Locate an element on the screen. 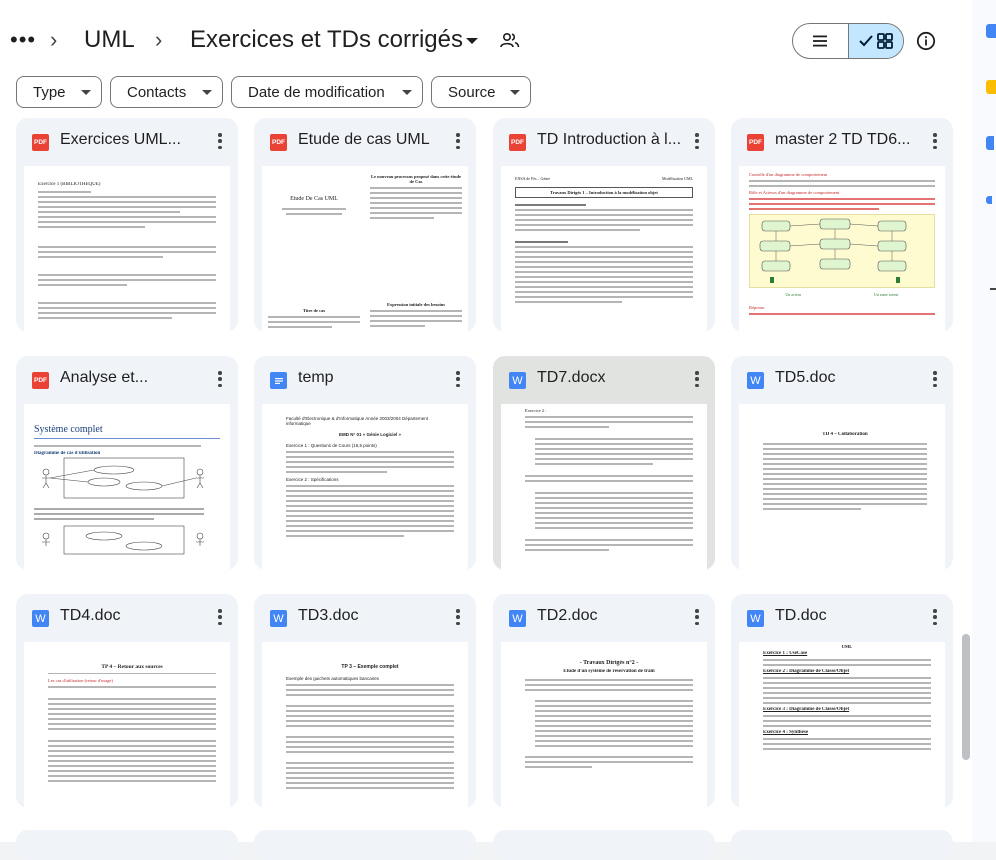 The width and height of the screenshot is (996, 860). folder-options-caret-icon is located at coordinates (472, 41).